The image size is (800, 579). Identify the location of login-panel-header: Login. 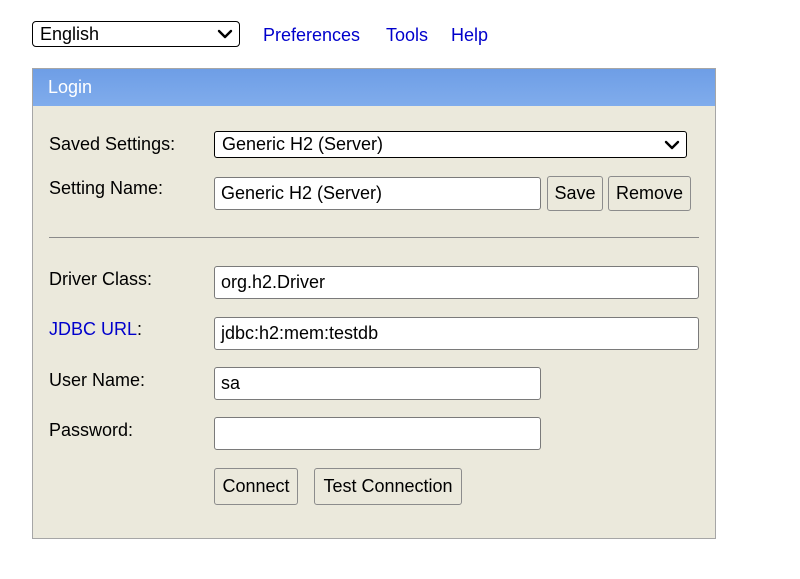
(374, 87).